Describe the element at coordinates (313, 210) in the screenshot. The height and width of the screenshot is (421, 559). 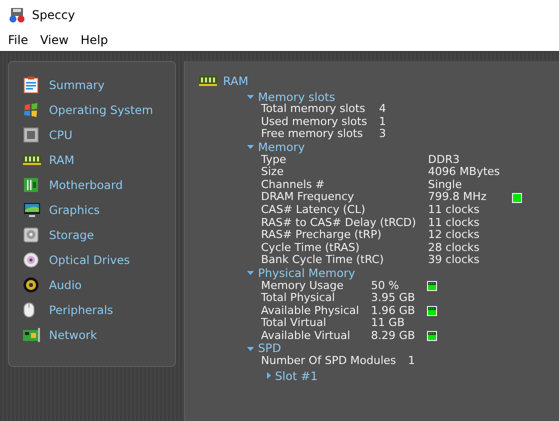
I see `property-label: CAS# Latency (CL)` at that location.